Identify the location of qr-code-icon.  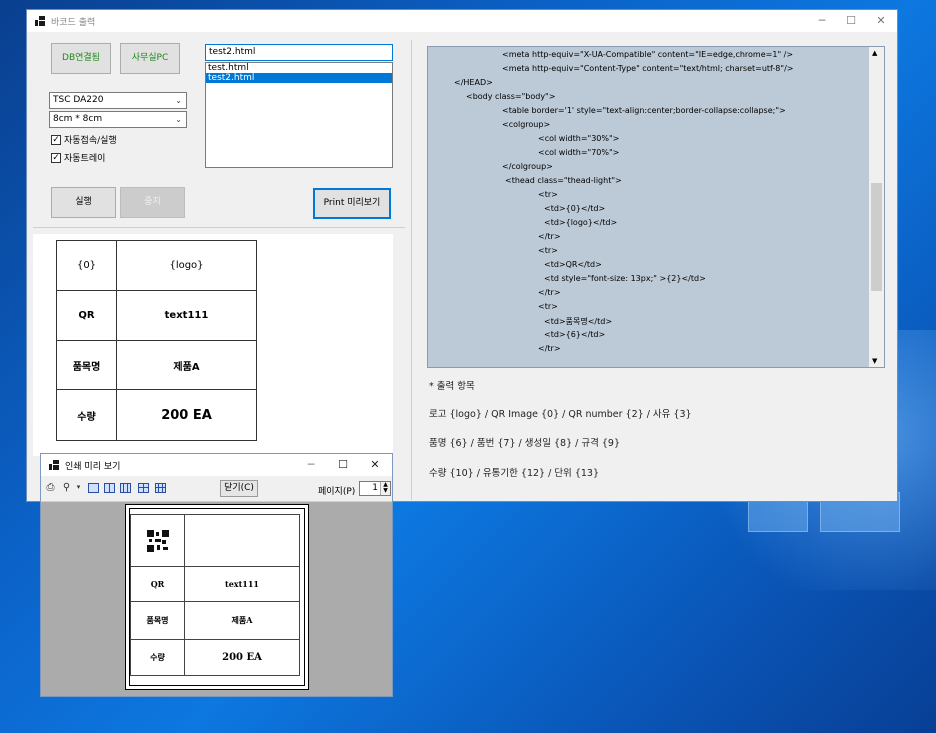
(157, 540).